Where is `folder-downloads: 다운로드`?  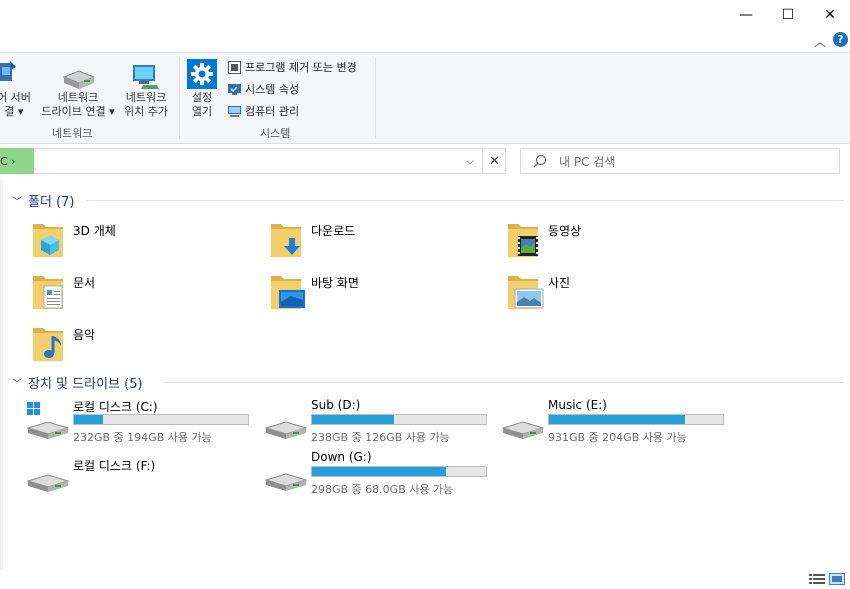
folder-downloads: 다운로드 is located at coordinates (384, 243).